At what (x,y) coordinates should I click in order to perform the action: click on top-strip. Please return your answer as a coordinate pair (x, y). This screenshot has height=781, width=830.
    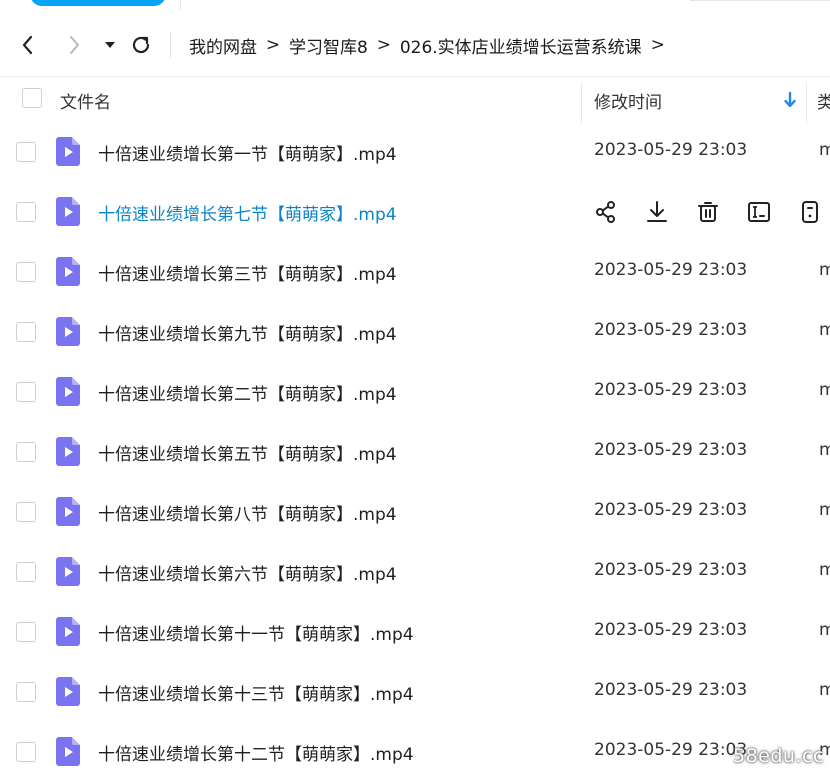
    Looking at the image, I should click on (415, 5).